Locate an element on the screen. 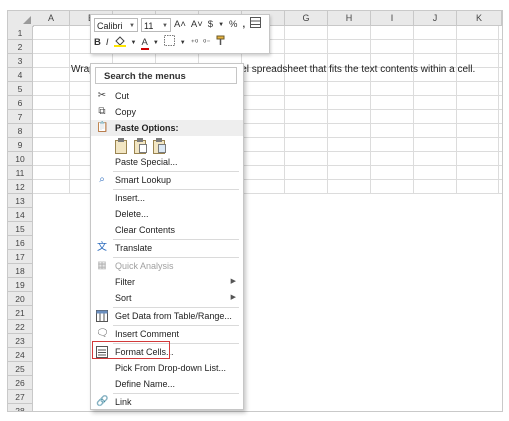  format-painter-table-icon is located at coordinates (256, 25).